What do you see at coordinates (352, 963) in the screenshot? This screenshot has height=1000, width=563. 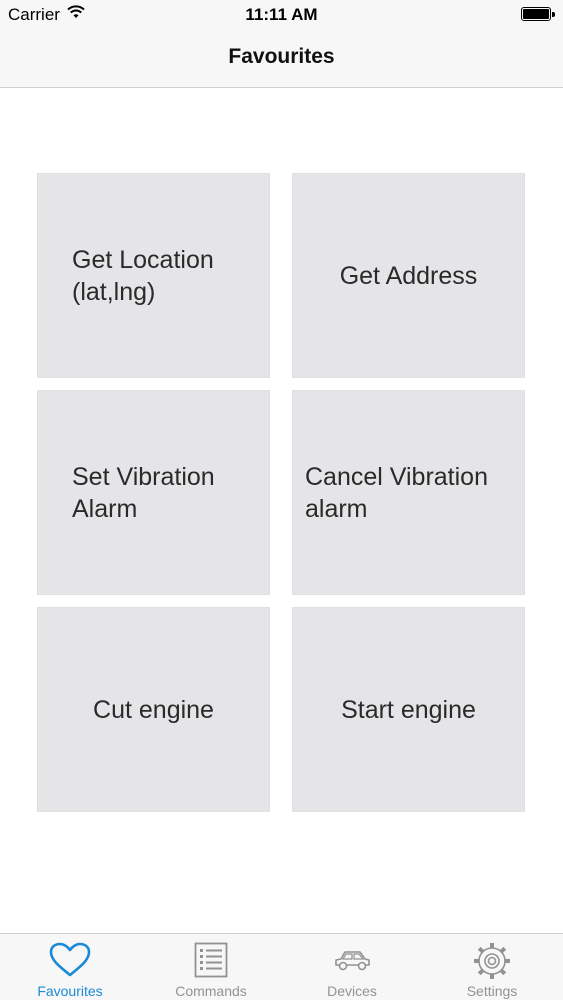 I see `car-icon` at bounding box center [352, 963].